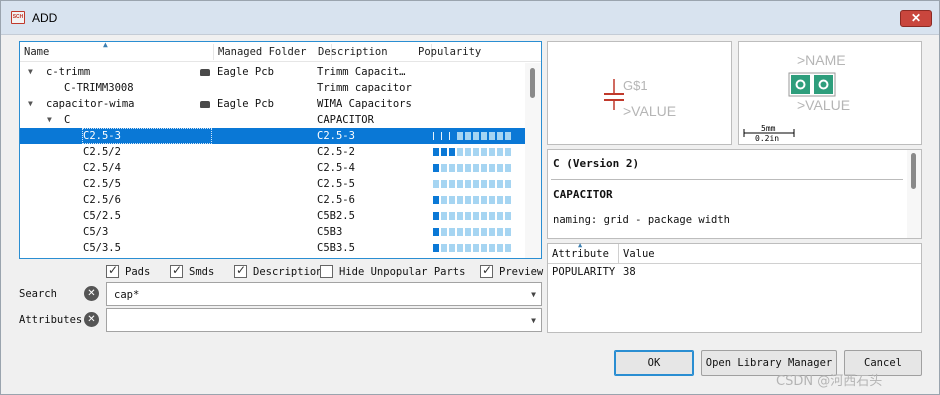 The width and height of the screenshot is (940, 395). I want to click on table-vertical-scrollbar, so click(533, 160).